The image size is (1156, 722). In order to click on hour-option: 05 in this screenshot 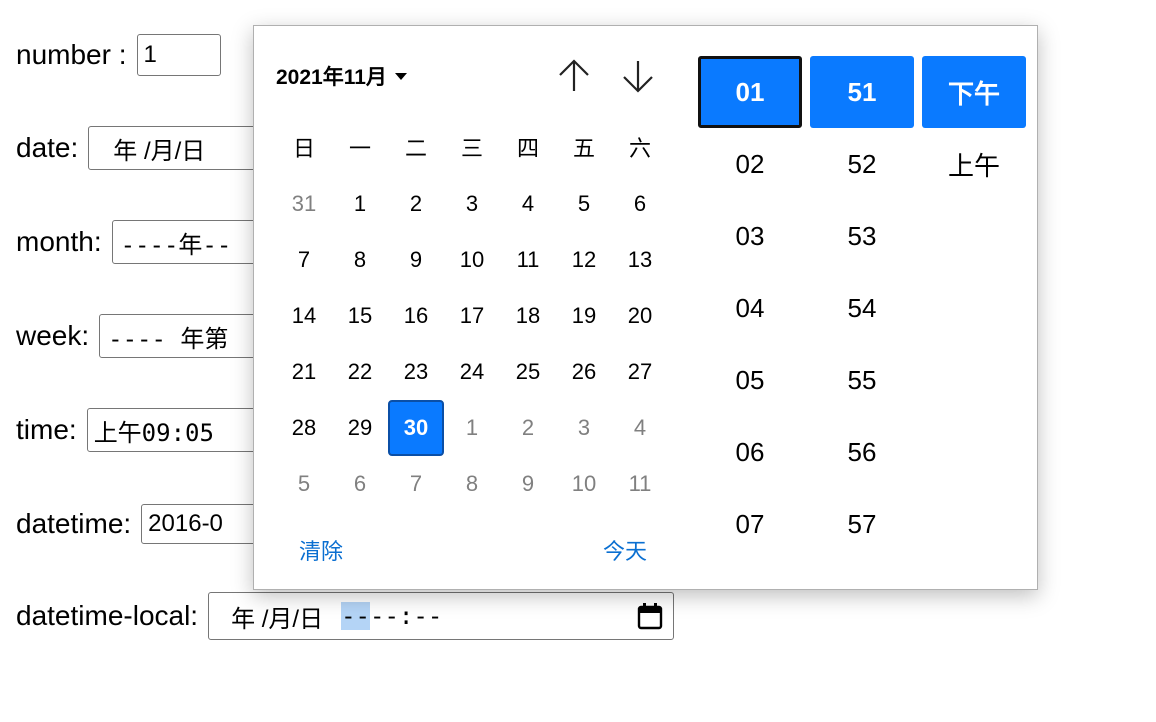, I will do `click(750, 380)`.